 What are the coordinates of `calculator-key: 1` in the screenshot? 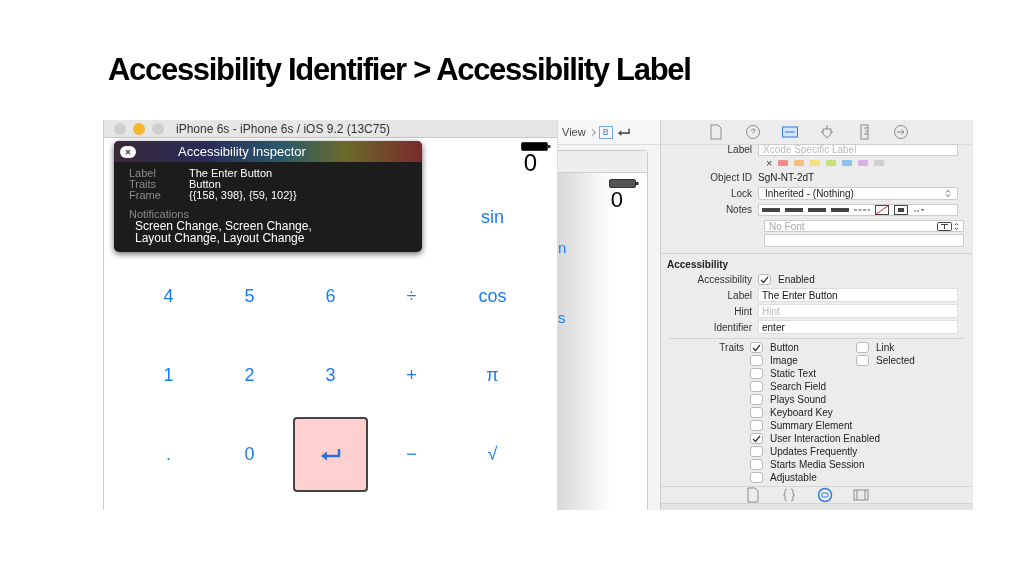 It's located at (168, 375).